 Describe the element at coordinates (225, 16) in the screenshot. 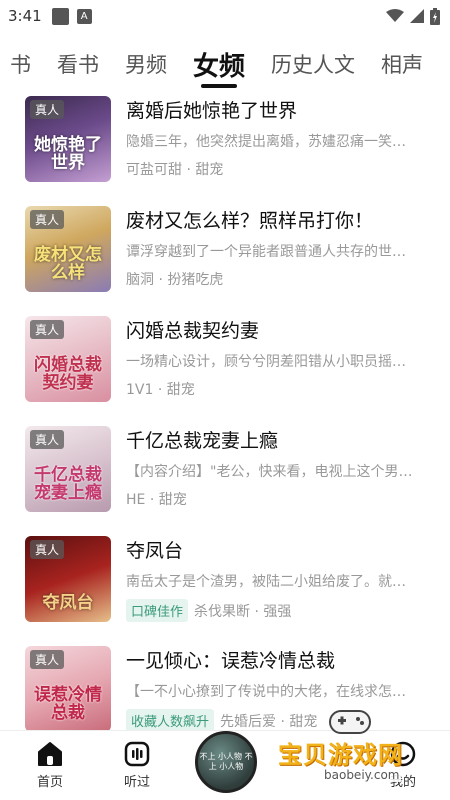

I see `status-bar: 3:41 A` at that location.